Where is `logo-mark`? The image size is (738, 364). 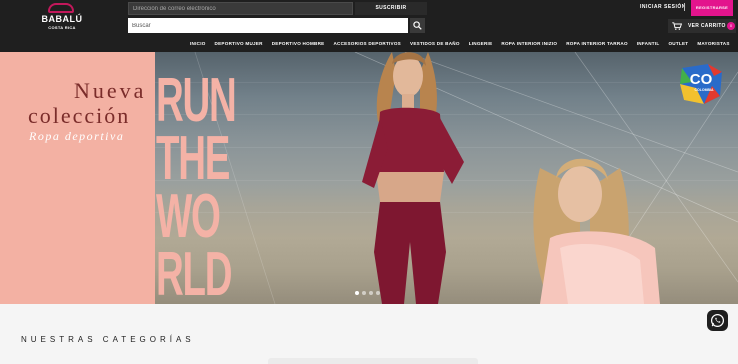 logo-mark is located at coordinates (61, 8).